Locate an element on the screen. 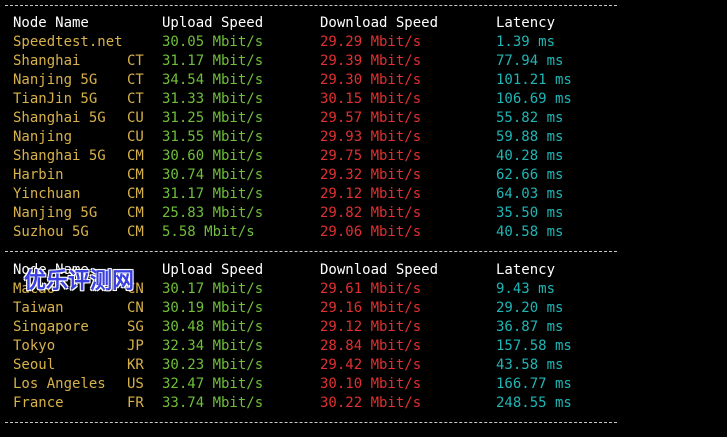  download-speed: 30.22 Mbit/s is located at coordinates (371, 403).